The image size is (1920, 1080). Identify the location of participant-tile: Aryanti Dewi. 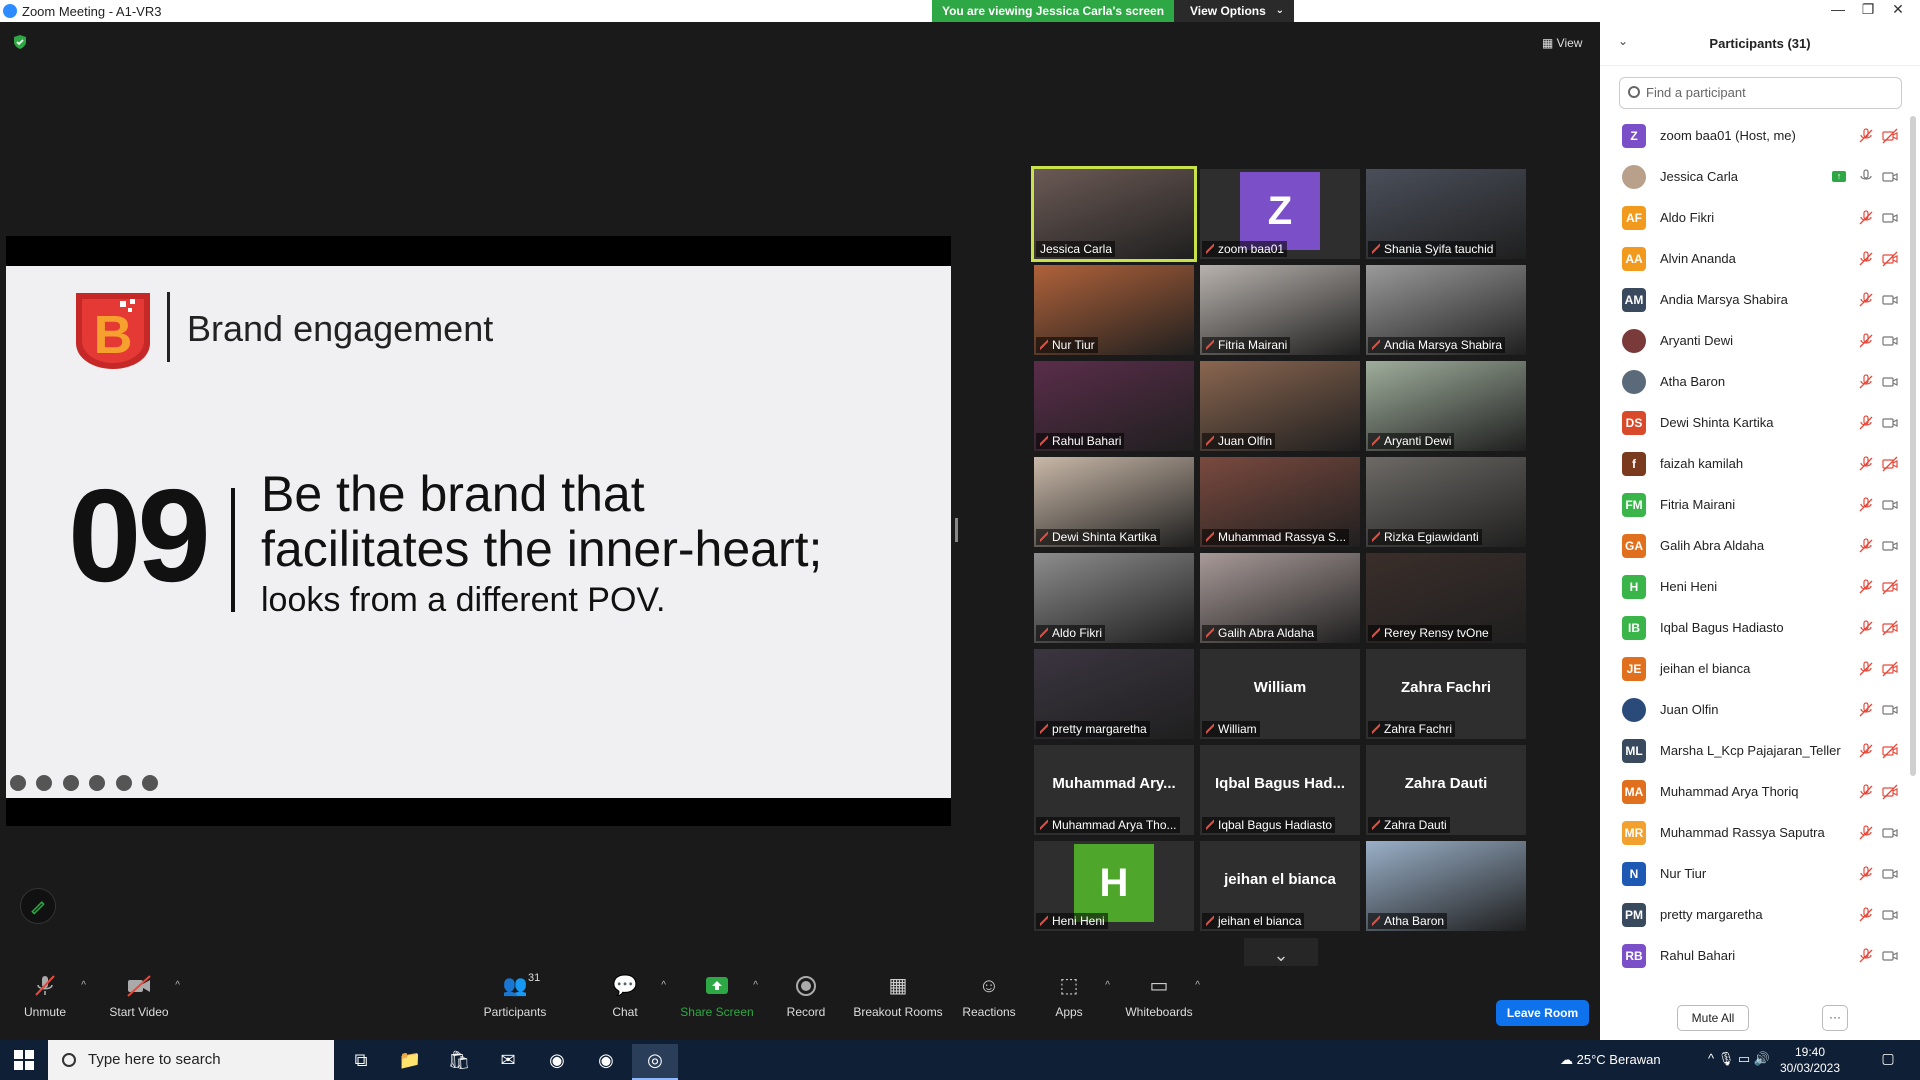
(1446, 406).